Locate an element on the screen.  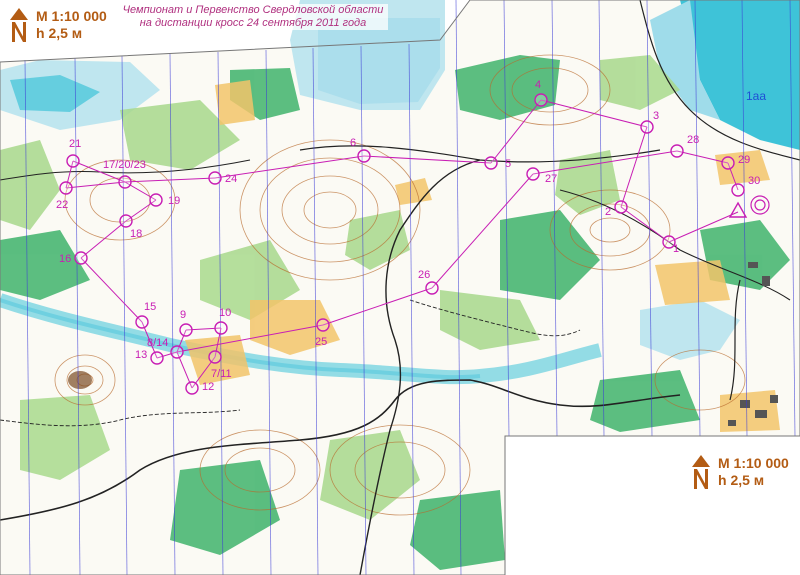
control-number: 12 is located at coordinates (208, 387).